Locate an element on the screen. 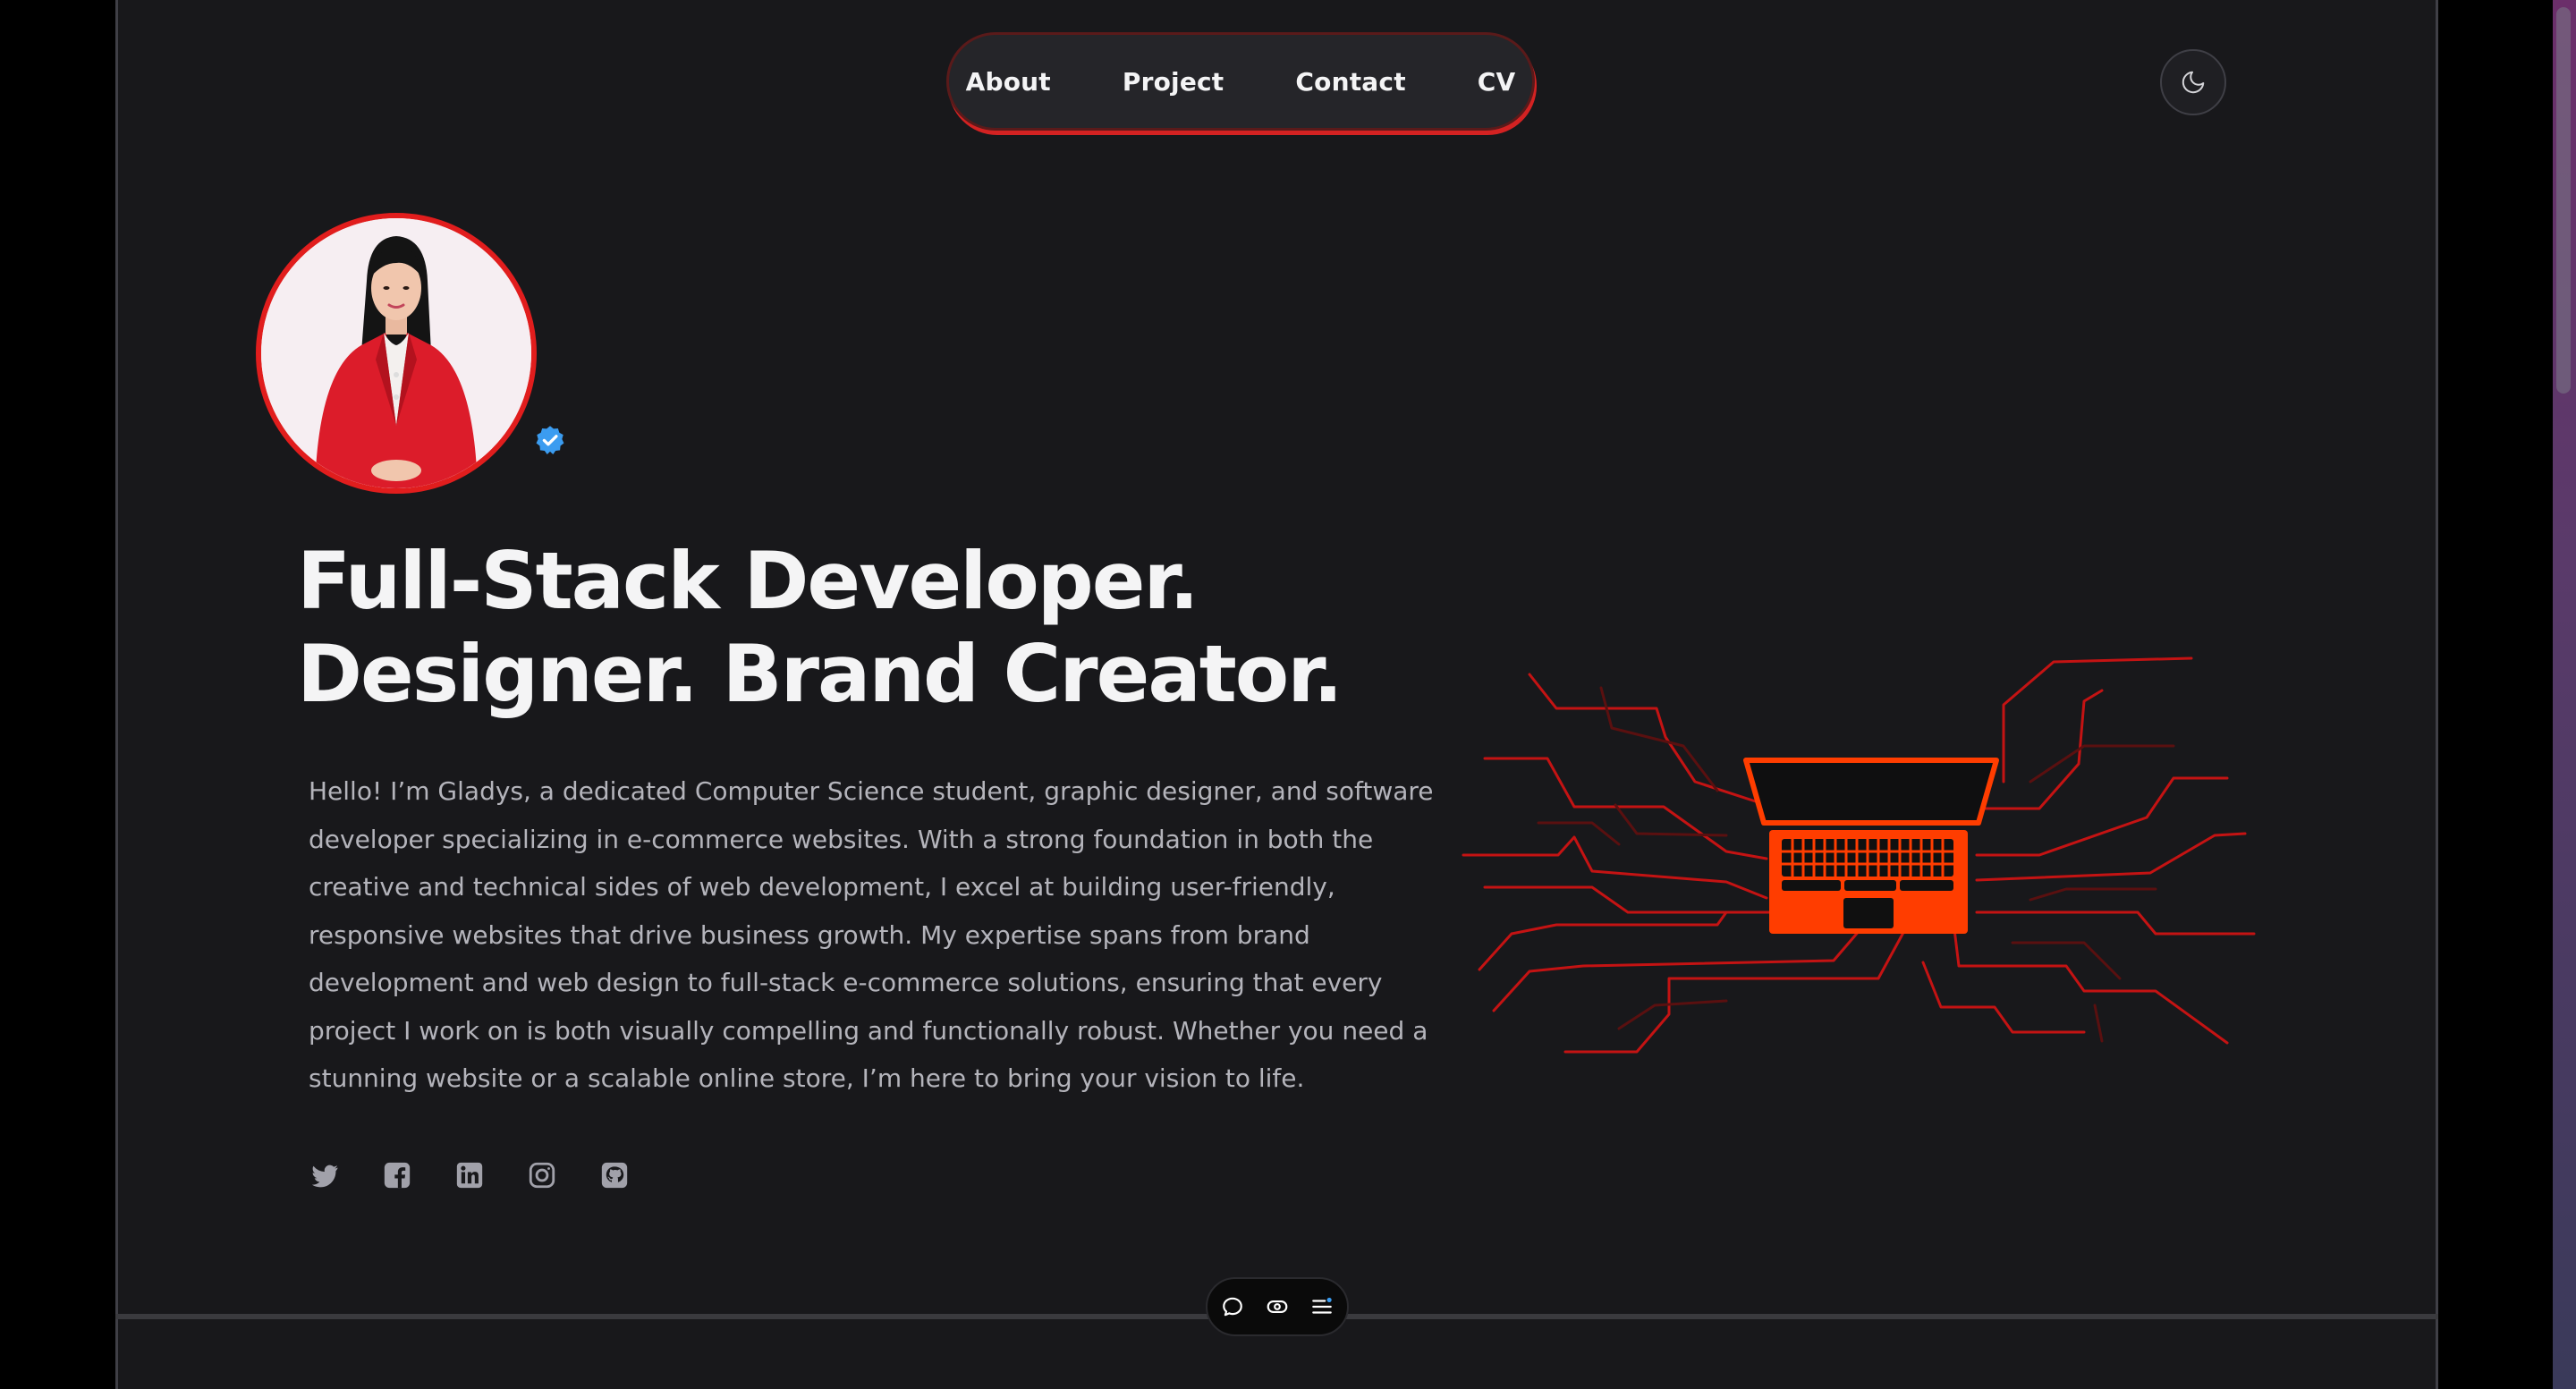 Image resolution: width=2576 pixels, height=1389 pixels. menu-button is located at coordinates (1322, 1306).